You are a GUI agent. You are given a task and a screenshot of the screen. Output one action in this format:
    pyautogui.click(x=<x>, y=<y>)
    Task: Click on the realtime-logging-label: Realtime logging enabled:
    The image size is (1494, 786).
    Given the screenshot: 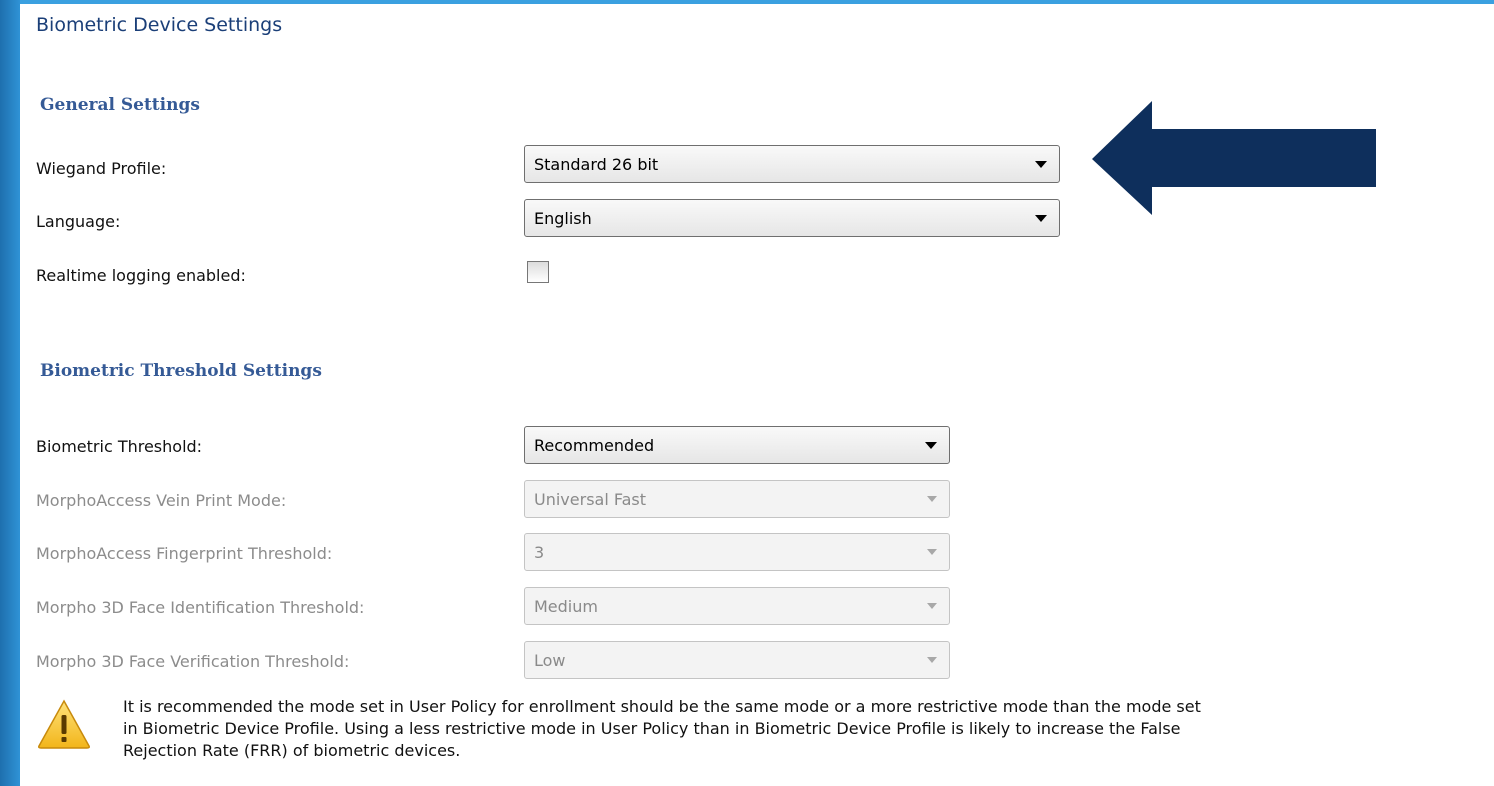 What is the action you would take?
    pyautogui.click(x=141, y=275)
    